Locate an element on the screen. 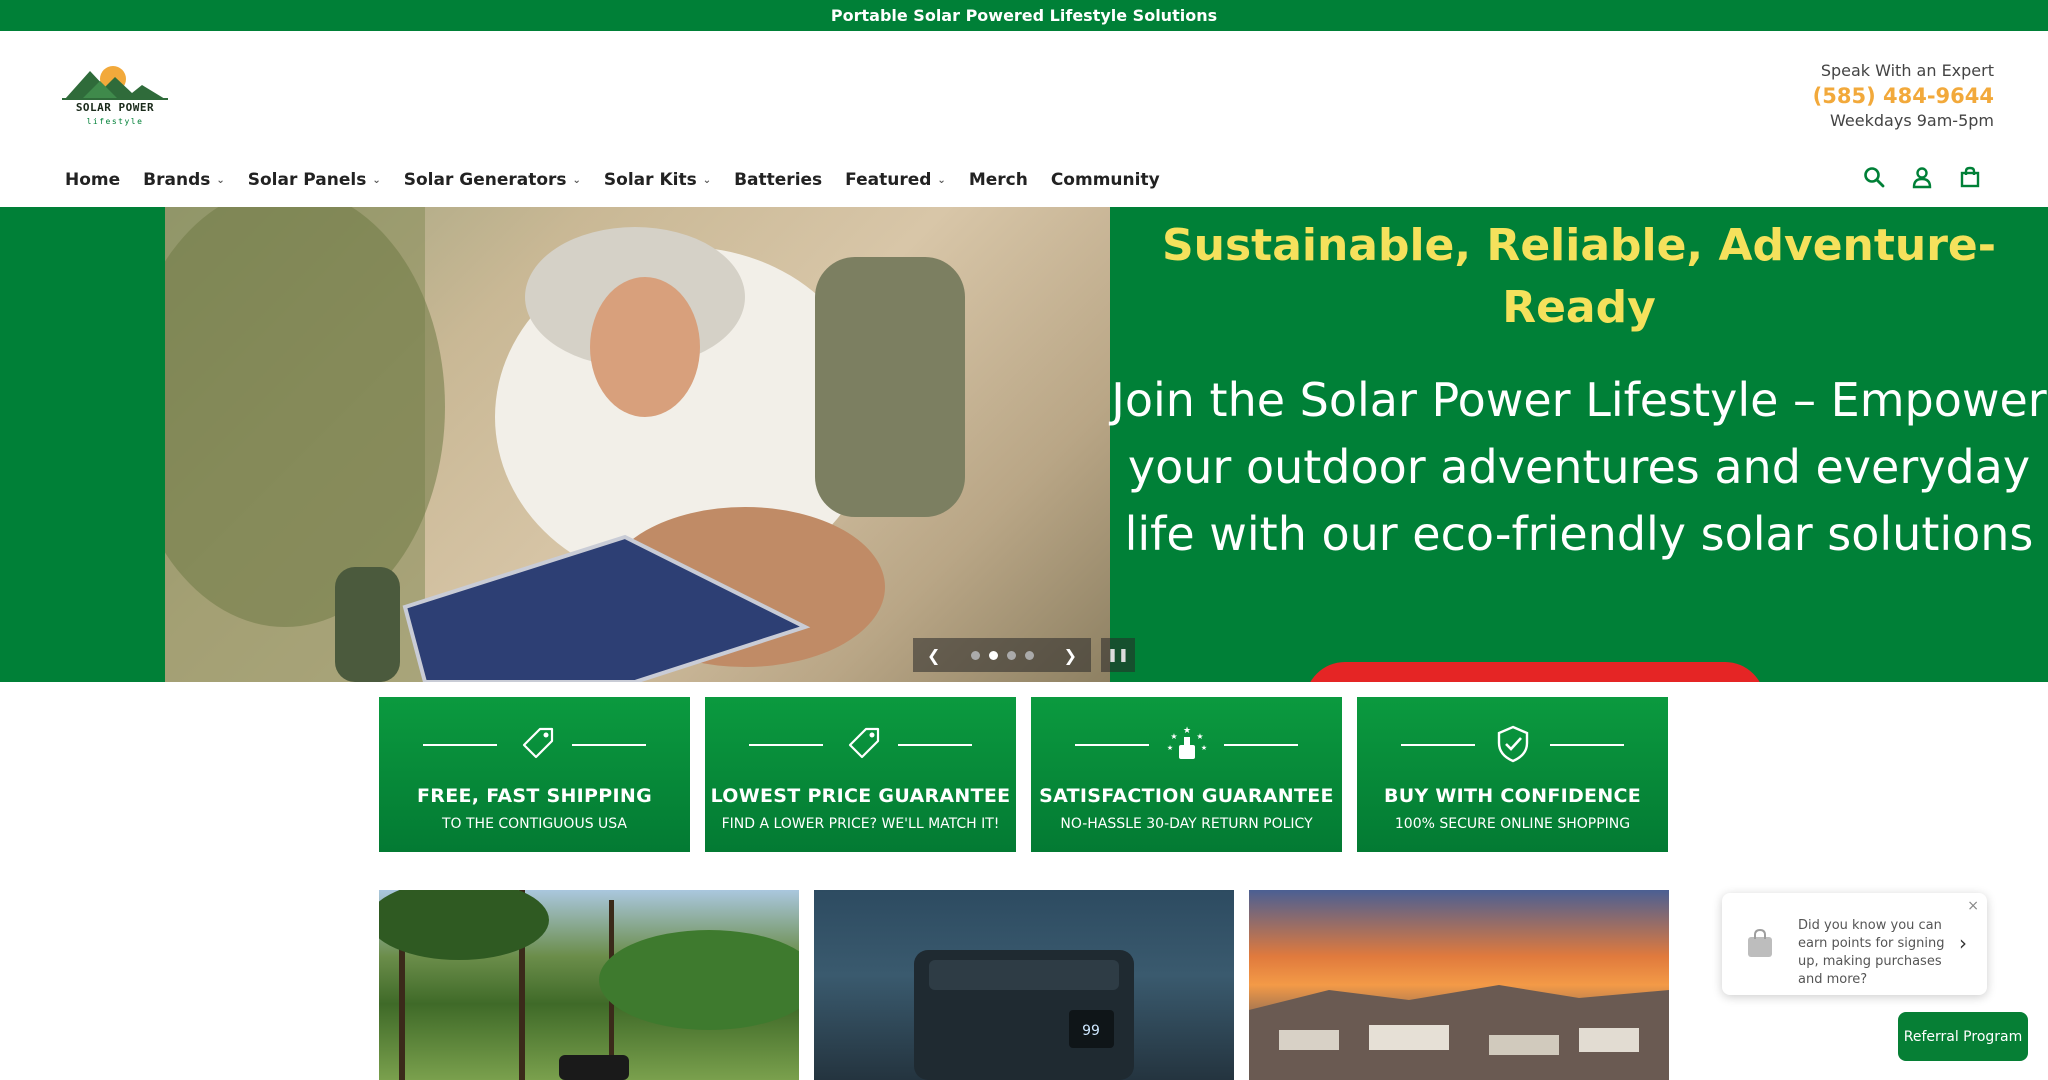  chevron-left-icon: ❮ is located at coordinates (933, 655).